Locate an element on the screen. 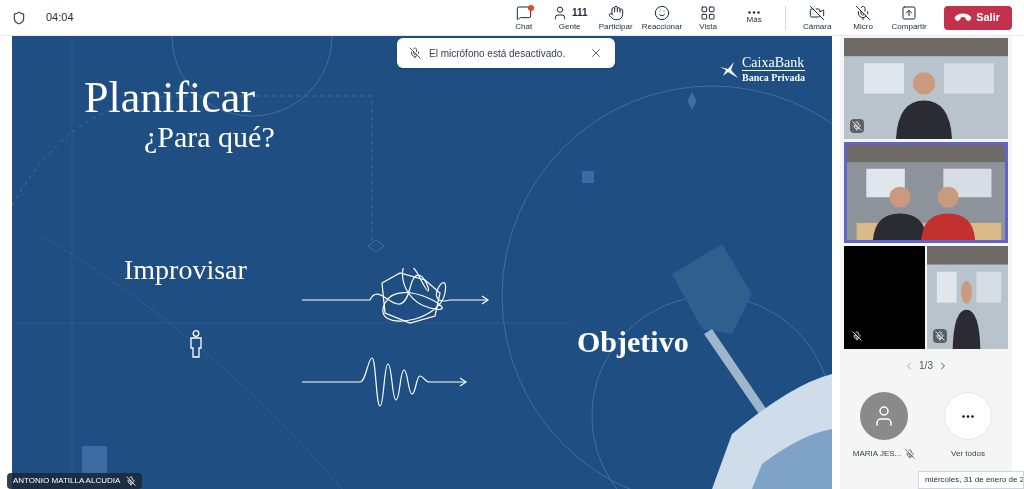  toolbar-button: Participar is located at coordinates (615, 18).